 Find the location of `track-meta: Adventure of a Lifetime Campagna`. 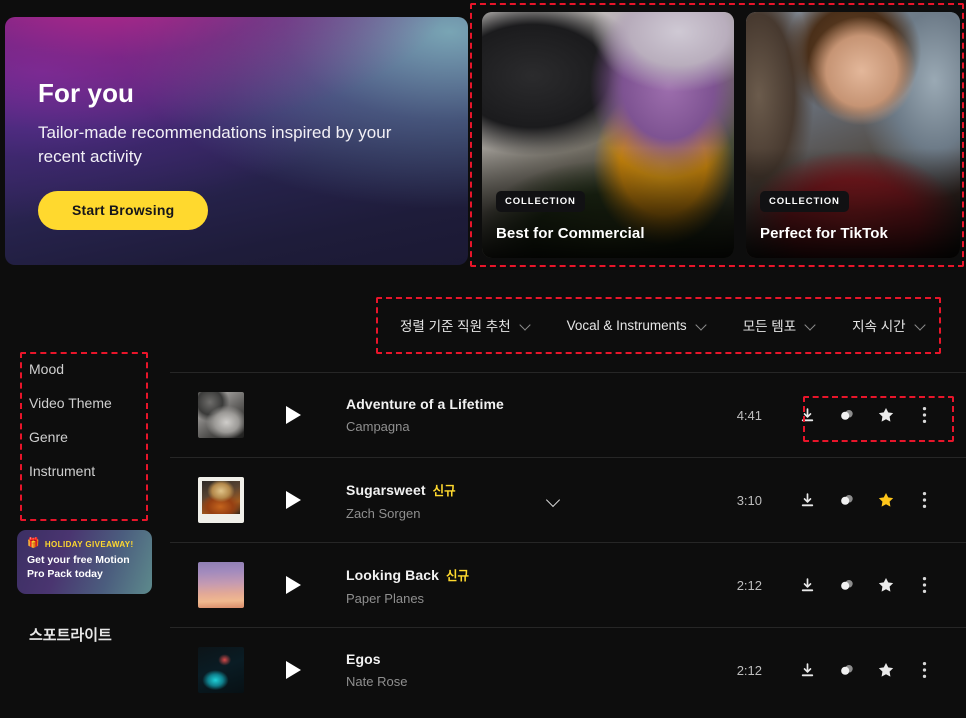

track-meta: Adventure of a Lifetime Campagna is located at coordinates (534, 415).